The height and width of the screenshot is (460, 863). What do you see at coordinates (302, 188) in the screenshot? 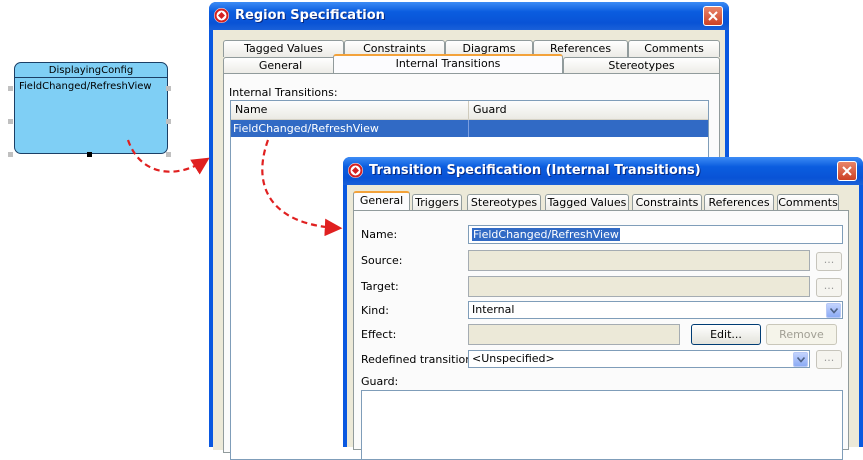
I see `arrow-row-to-transition` at bounding box center [302, 188].